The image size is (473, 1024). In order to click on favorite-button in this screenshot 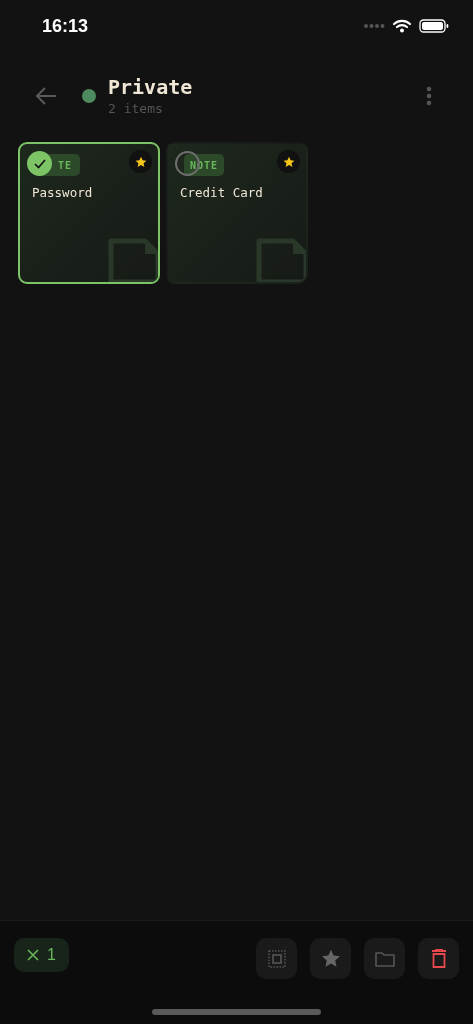, I will do `click(330, 958)`.